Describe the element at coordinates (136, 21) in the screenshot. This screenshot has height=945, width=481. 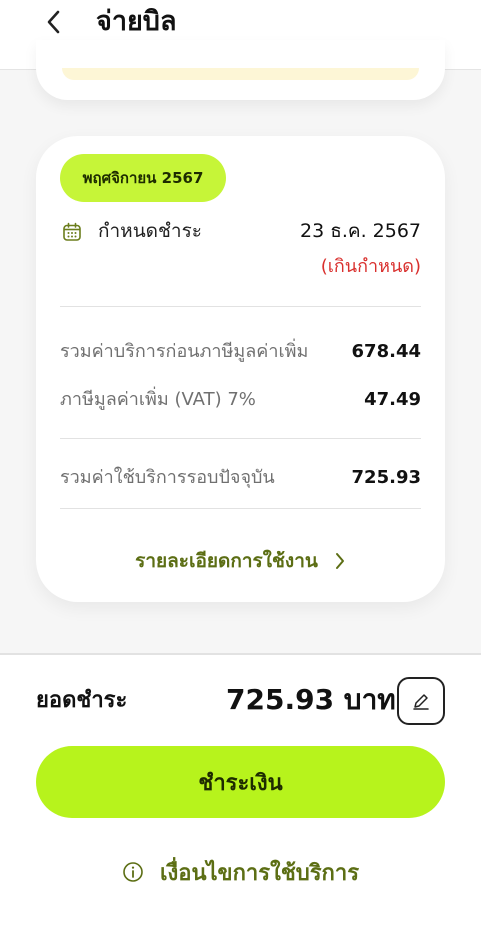
I see `page-title: จ่ายบิล` at that location.